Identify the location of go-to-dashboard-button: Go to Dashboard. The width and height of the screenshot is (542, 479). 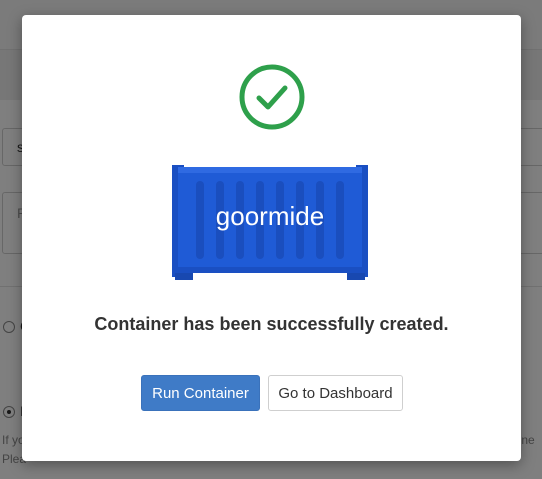
(335, 393).